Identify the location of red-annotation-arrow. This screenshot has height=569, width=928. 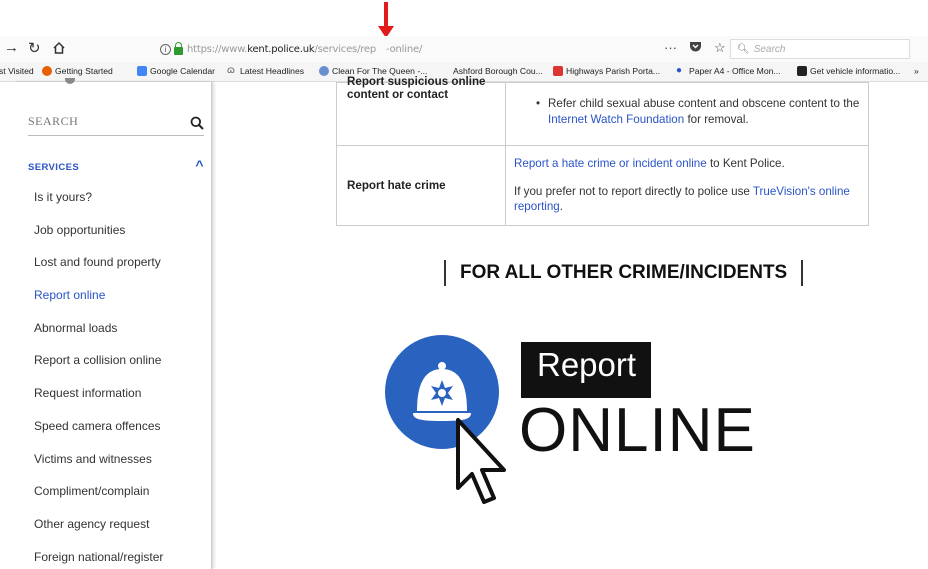
(386, 20).